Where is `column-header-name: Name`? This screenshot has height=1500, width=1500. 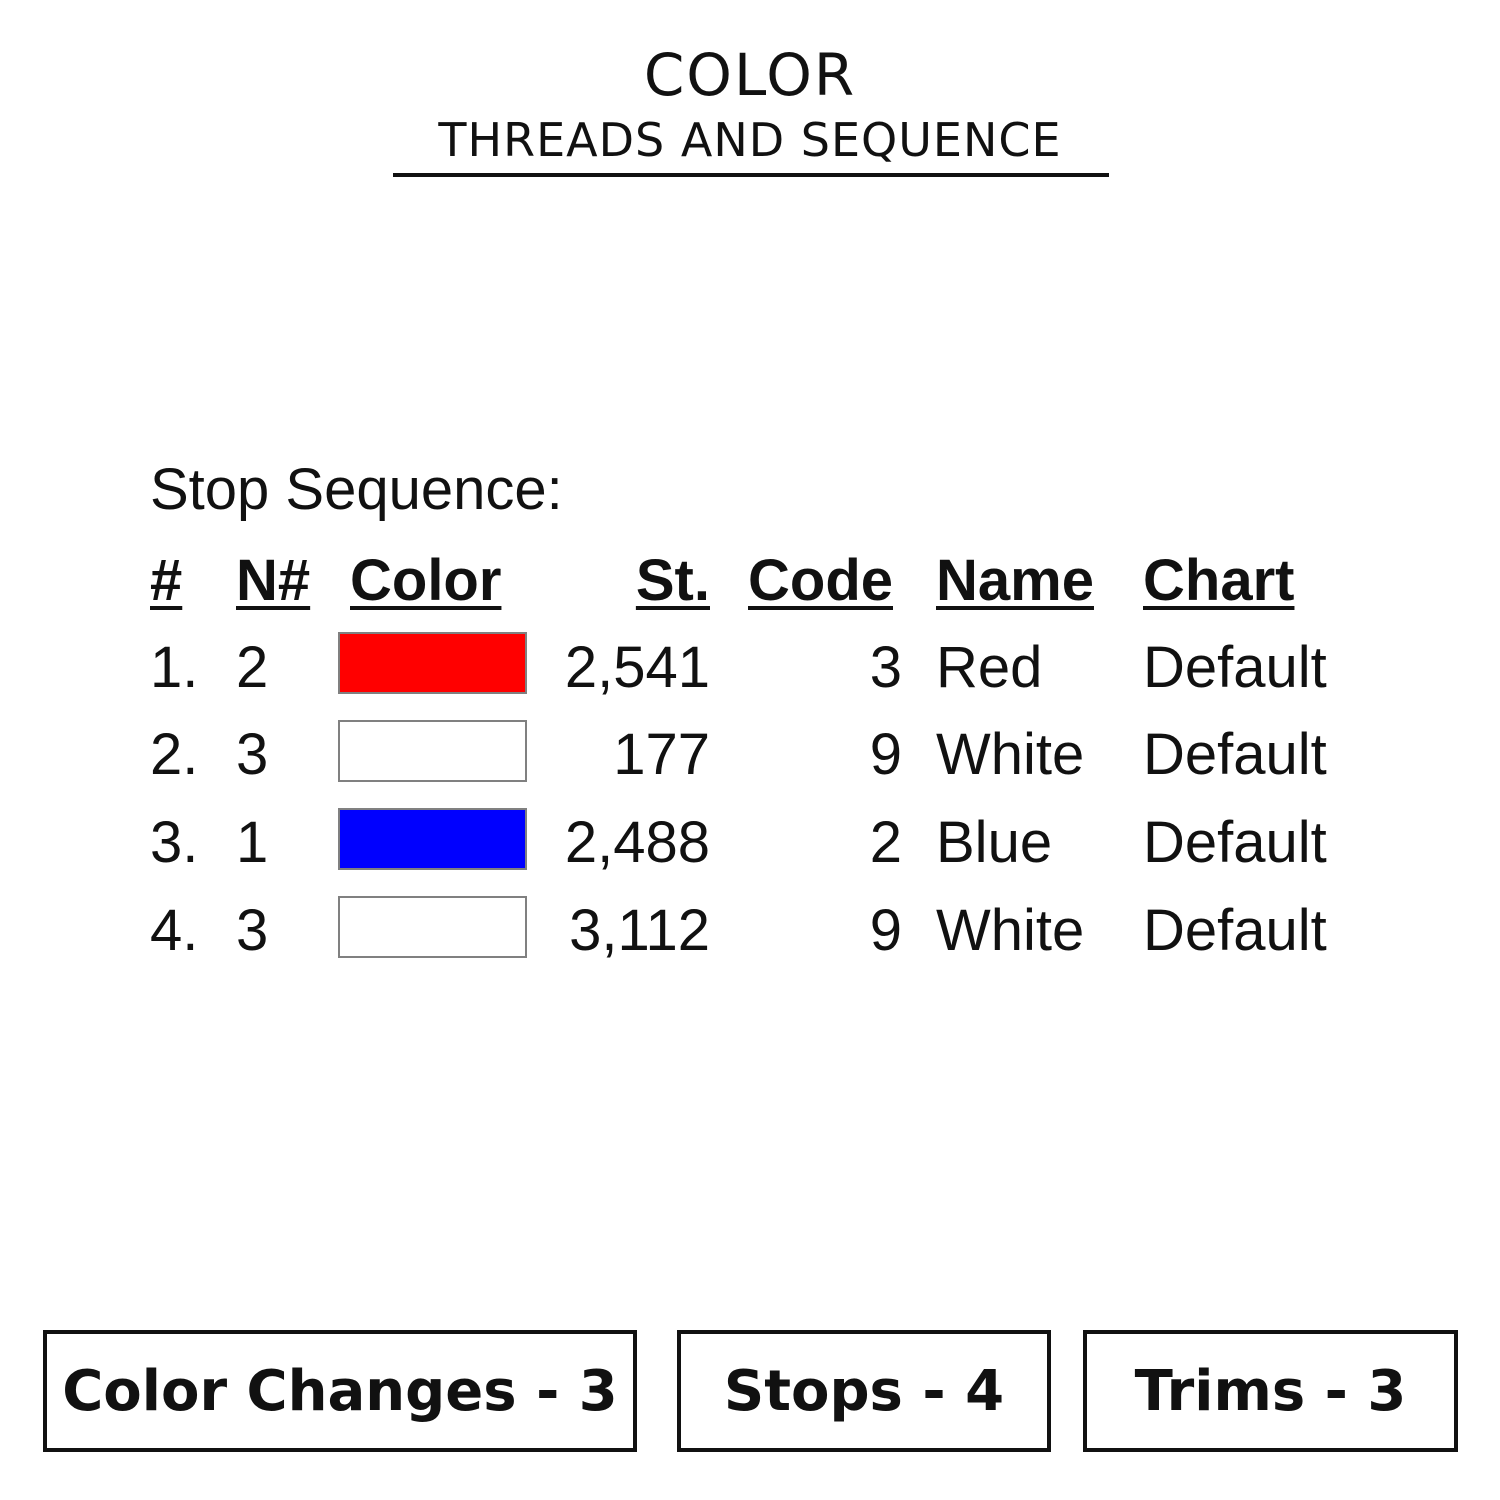
column-header-name: Name is located at coordinates (1015, 580).